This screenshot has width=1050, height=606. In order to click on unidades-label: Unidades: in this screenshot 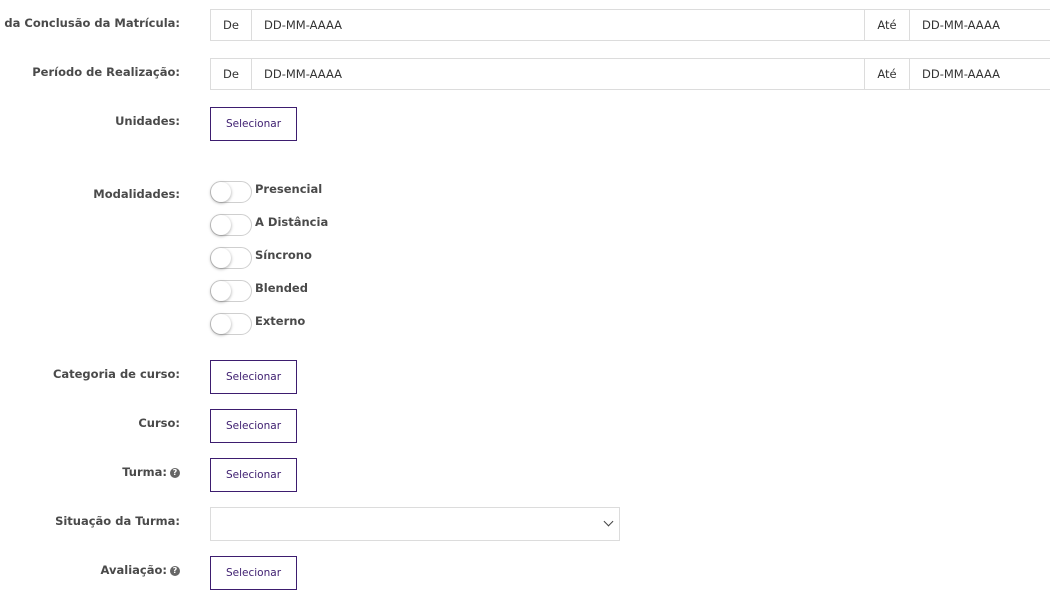, I will do `click(147, 121)`.